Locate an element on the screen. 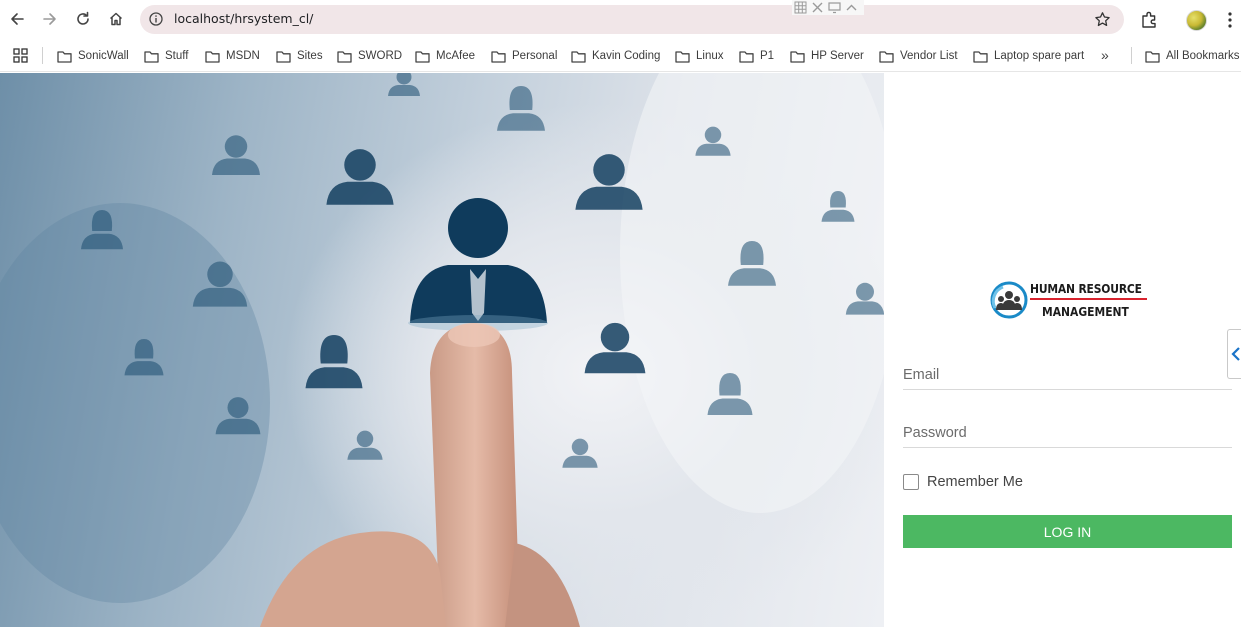 The width and height of the screenshot is (1241, 627). bookmark-hp-server: HP Server is located at coordinates (827, 56).